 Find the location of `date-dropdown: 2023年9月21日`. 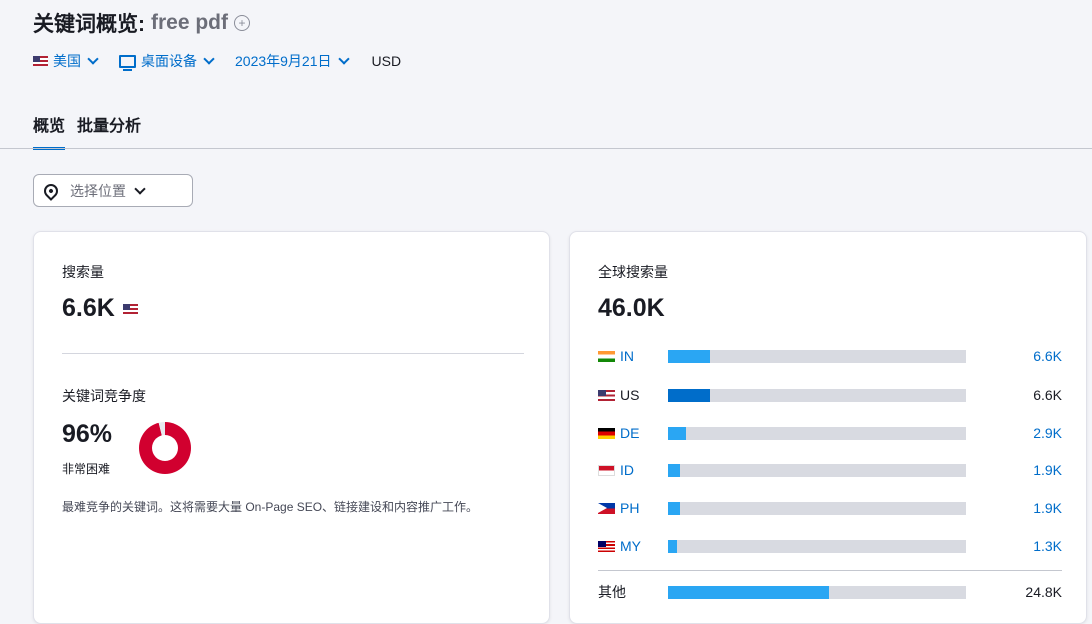

date-dropdown: 2023年9月21日 is located at coordinates (292, 61).